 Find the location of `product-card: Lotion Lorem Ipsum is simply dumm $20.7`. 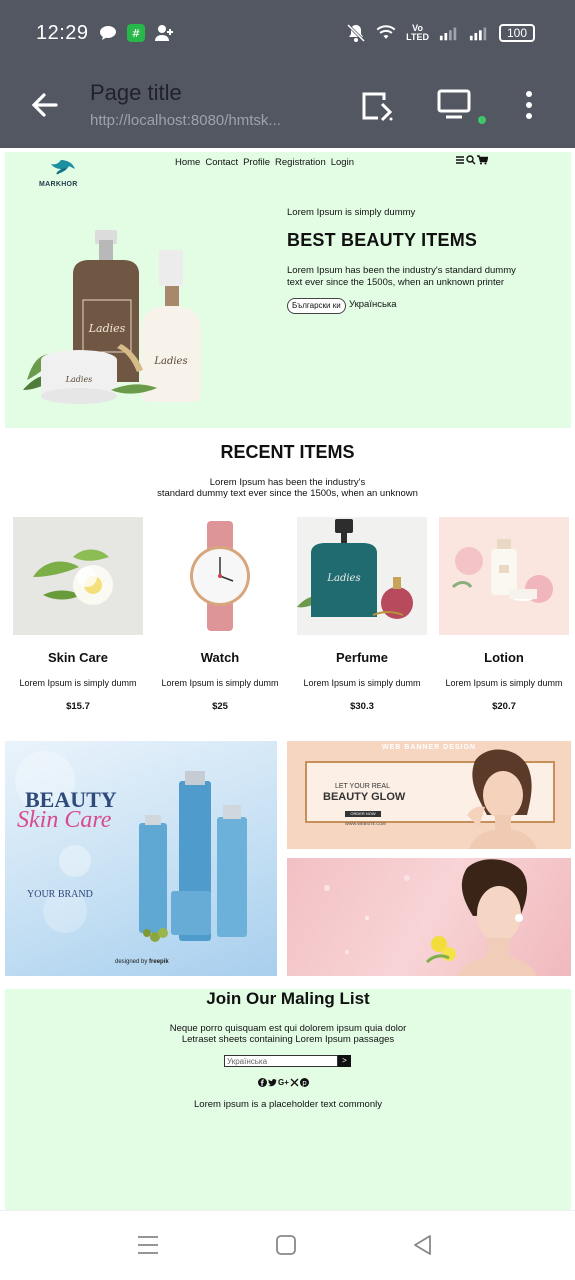

product-card: Lotion Lorem Ipsum is simply dumm $20.7 is located at coordinates (504, 614).